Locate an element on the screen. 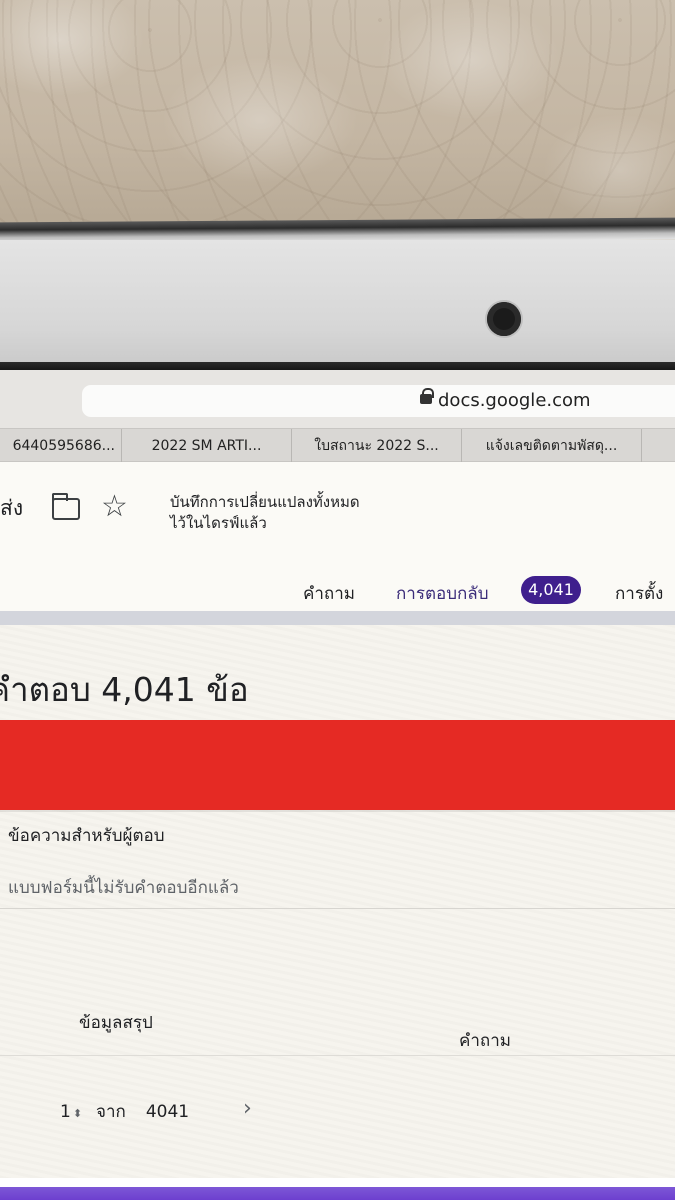 This screenshot has height=1200, width=675. responses-summary-title: คำตอบ 4,041 ข้อ is located at coordinates (124, 689).